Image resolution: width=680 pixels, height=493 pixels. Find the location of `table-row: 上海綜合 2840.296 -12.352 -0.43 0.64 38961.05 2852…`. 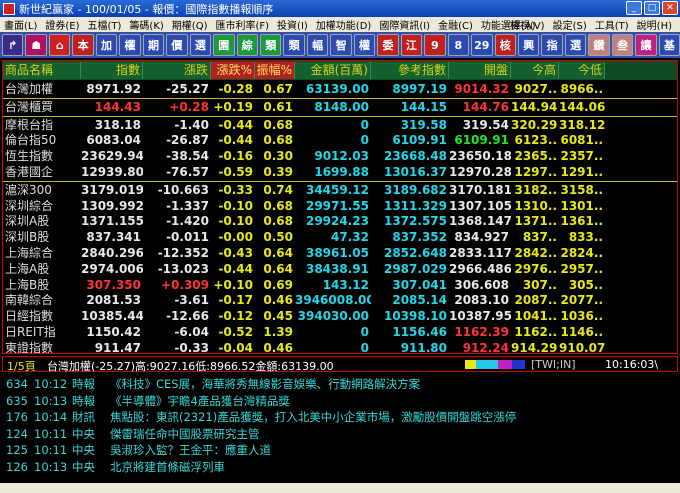

table-row: 上海綜合 2840.296 -12.352 -0.43 0.64 38961.05 2852… is located at coordinates (340, 253).